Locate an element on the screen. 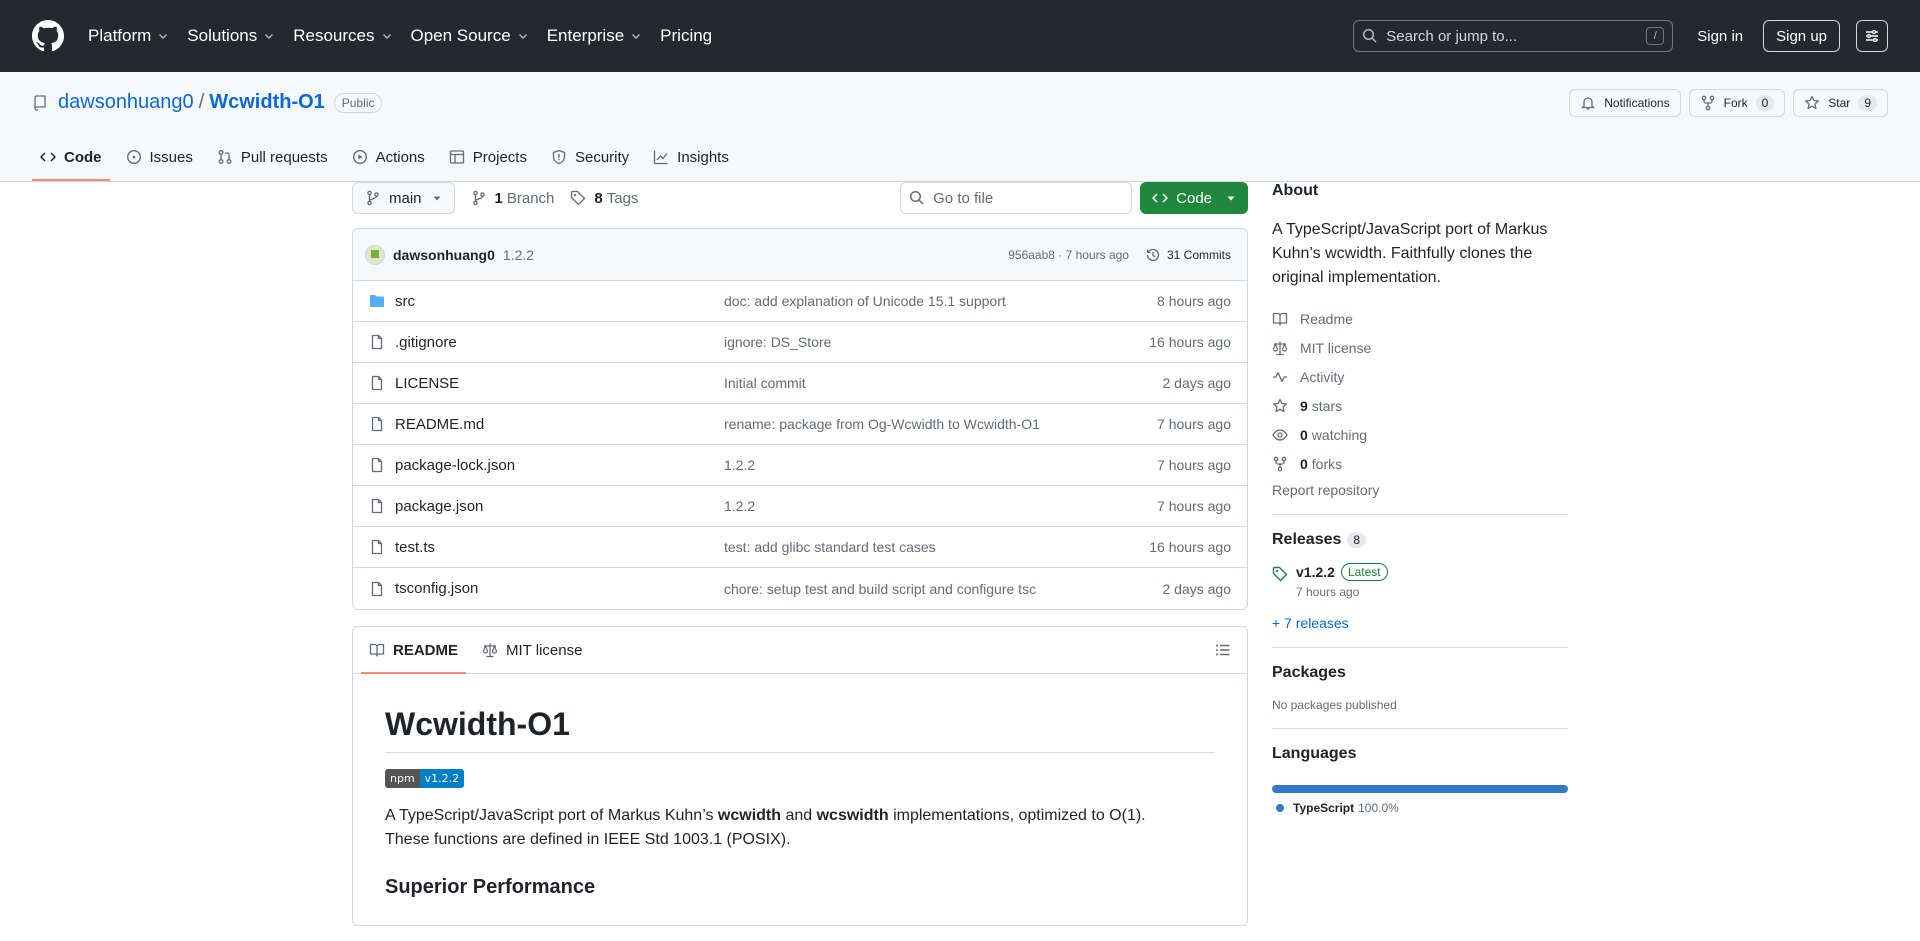  tab-code: Code is located at coordinates (71, 157).